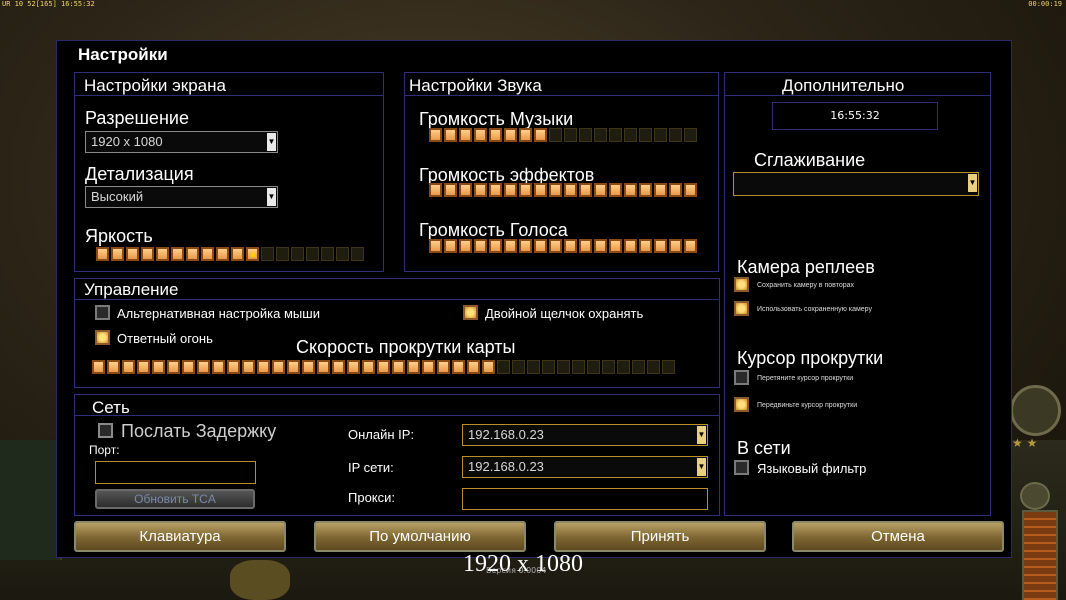  I want to click on send-delay-checkbox, so click(105, 430).